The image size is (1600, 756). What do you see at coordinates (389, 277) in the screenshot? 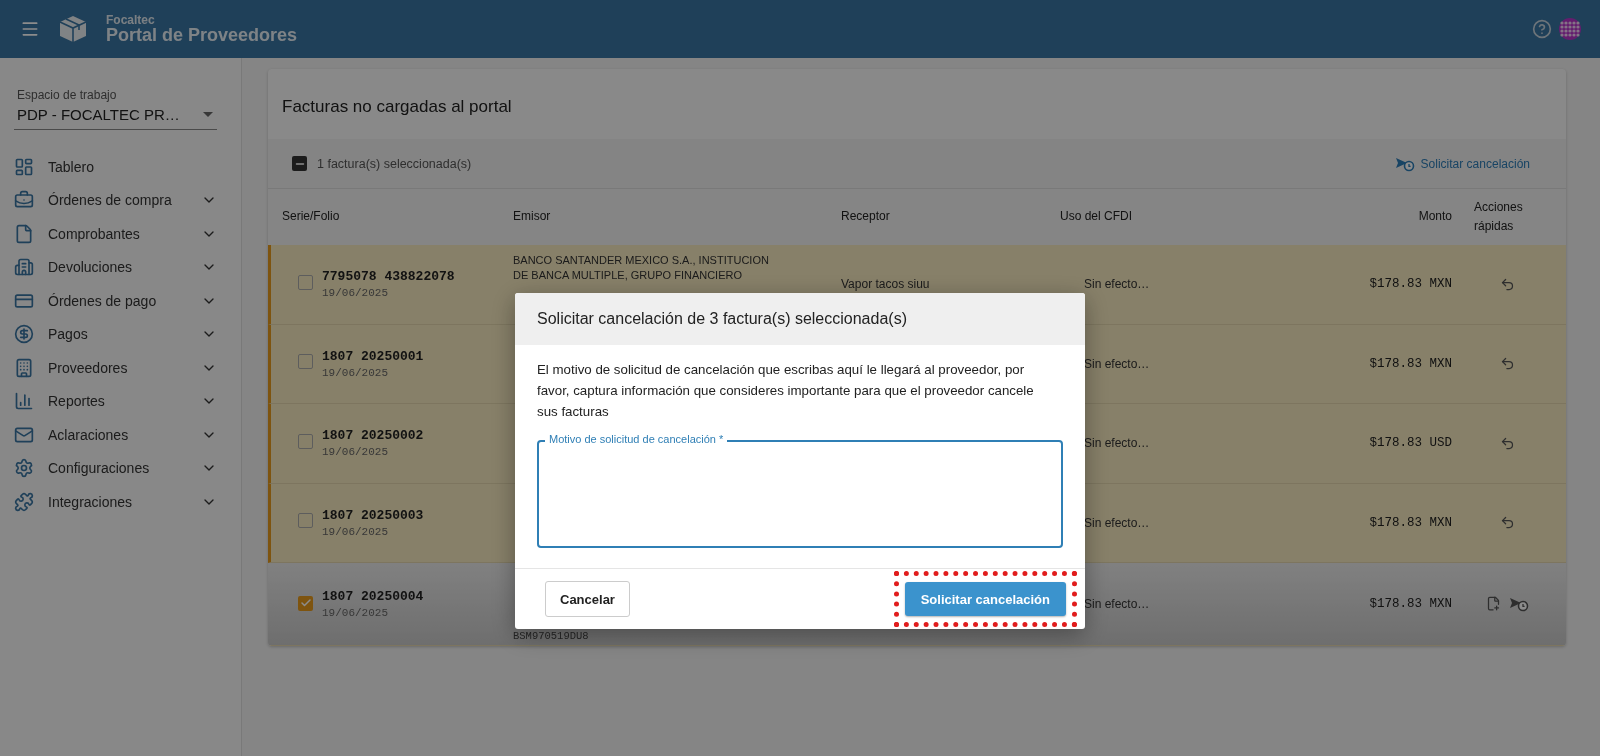
I see `folio-text: 7795078 438822078` at bounding box center [389, 277].